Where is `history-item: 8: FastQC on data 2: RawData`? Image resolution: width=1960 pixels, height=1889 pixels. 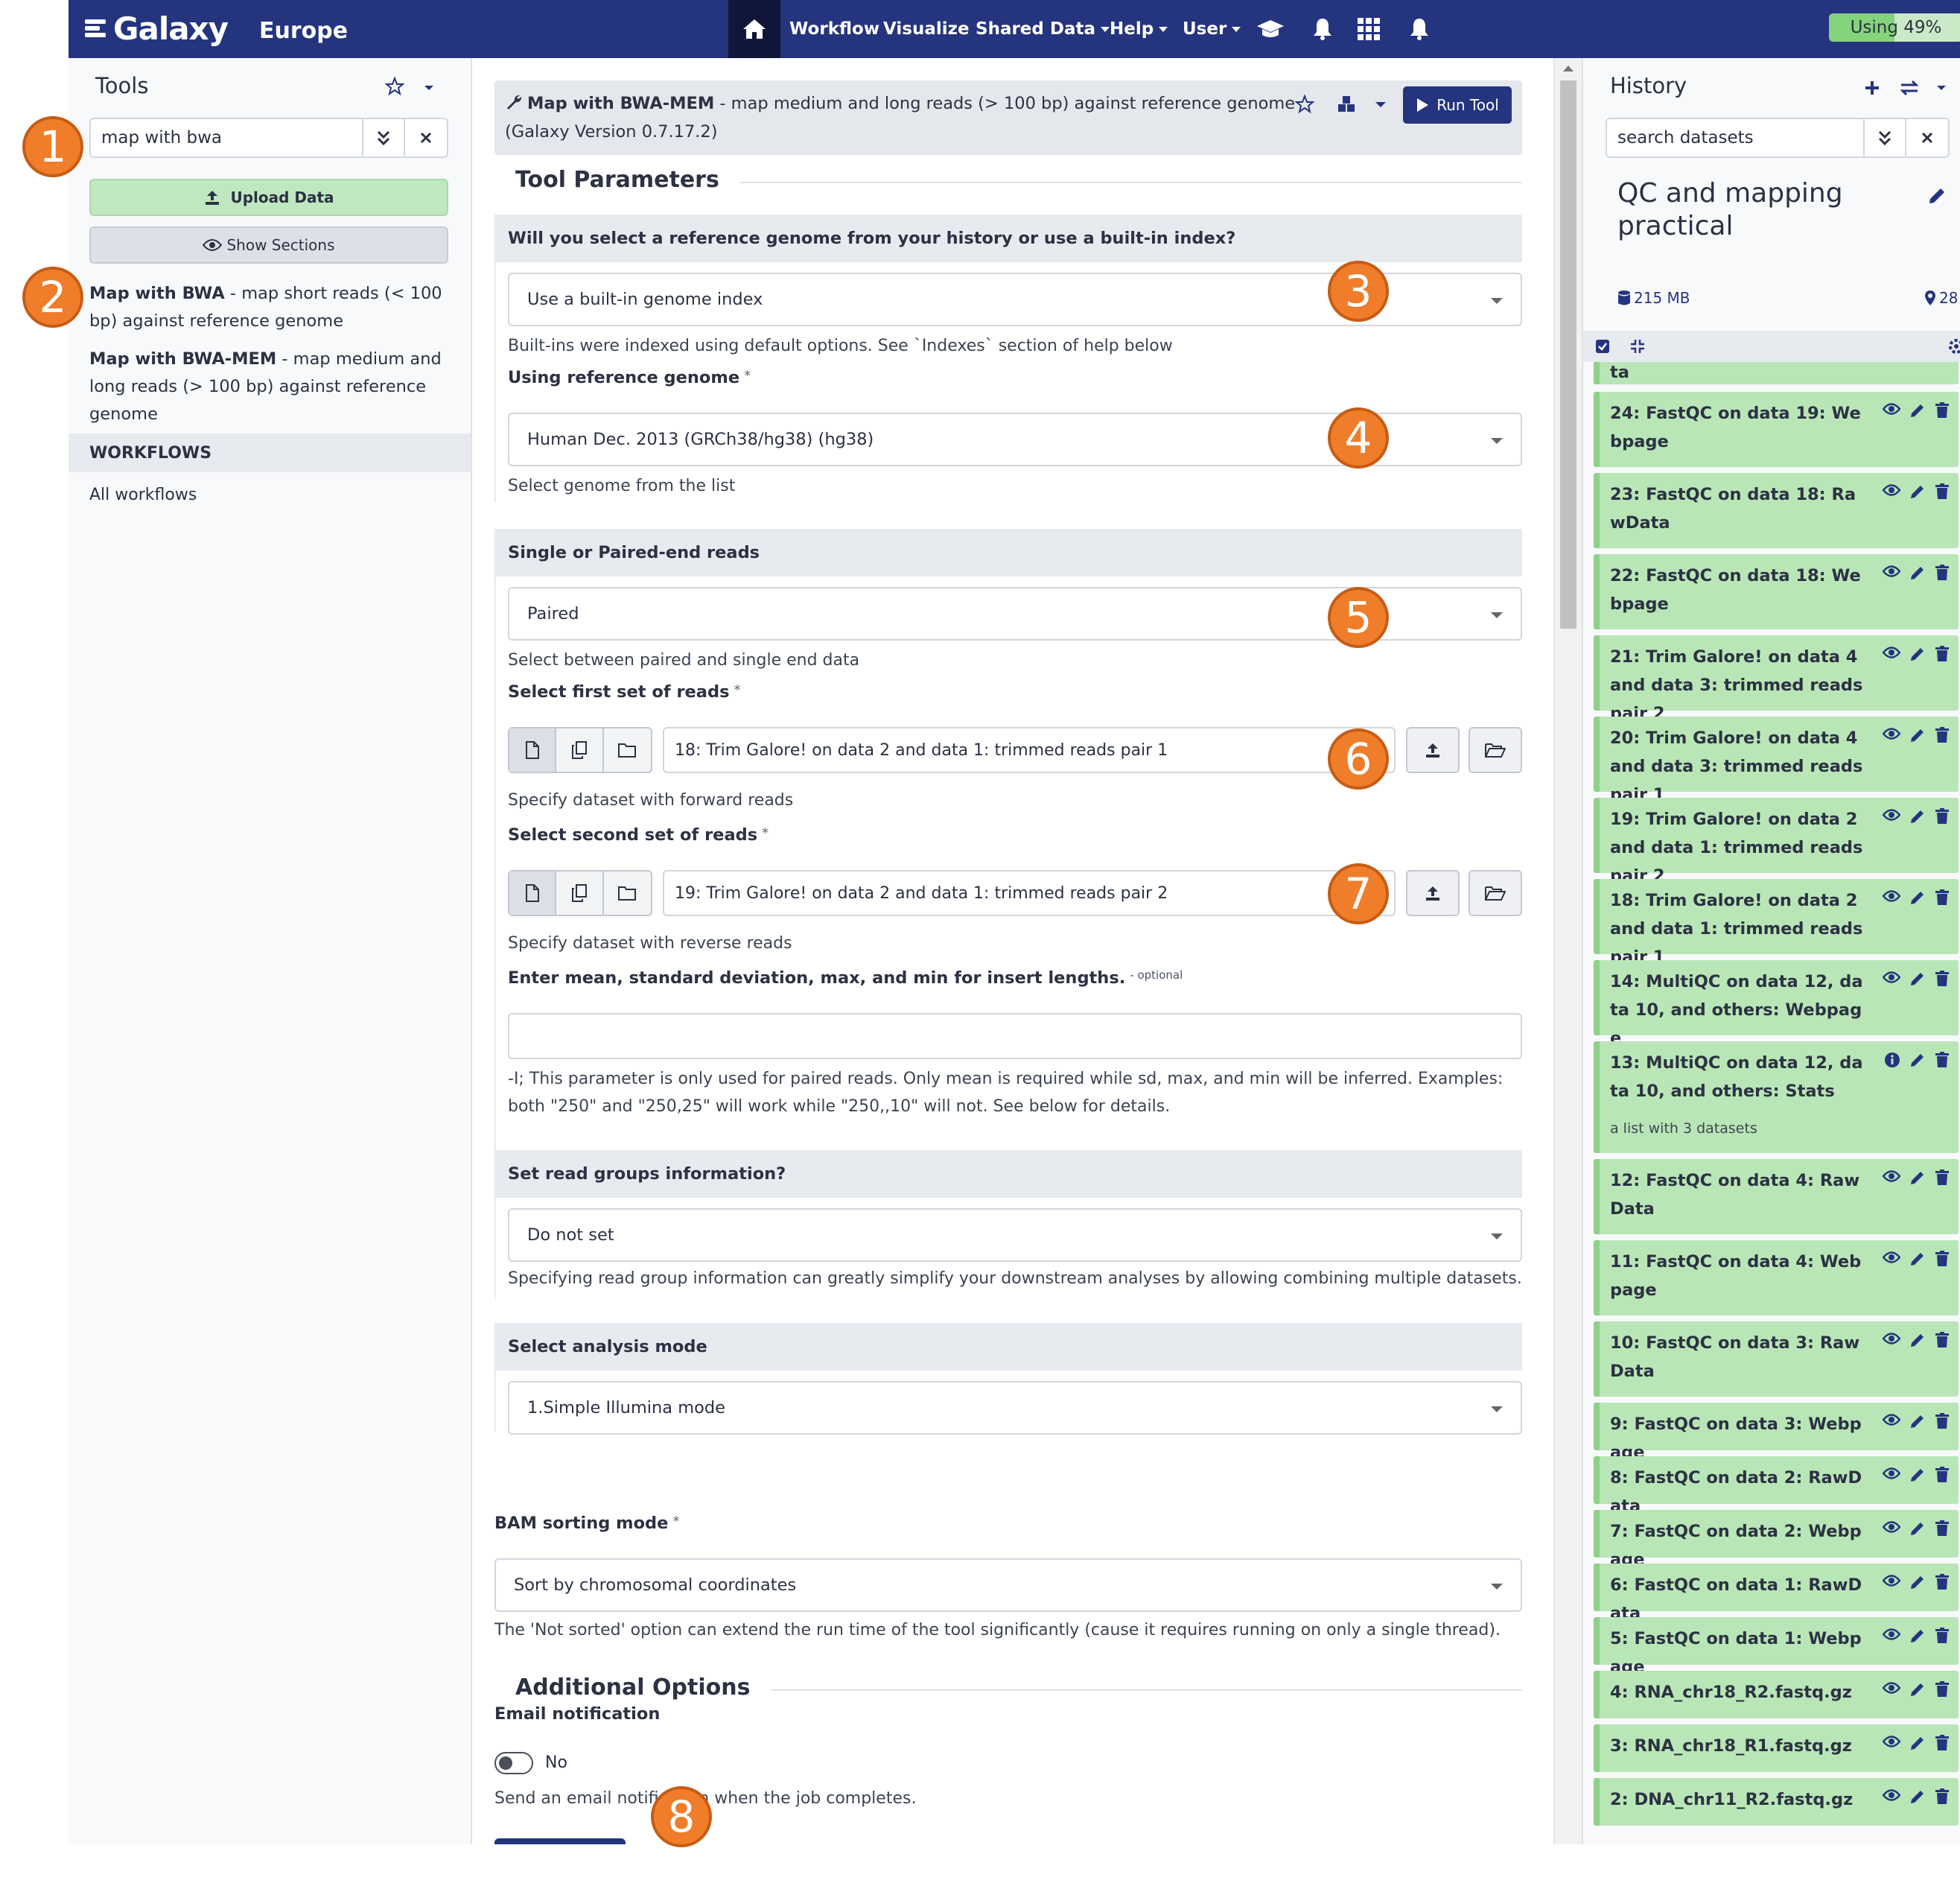
history-item: 8: FastQC on data 2: RawData is located at coordinates (1776, 1486).